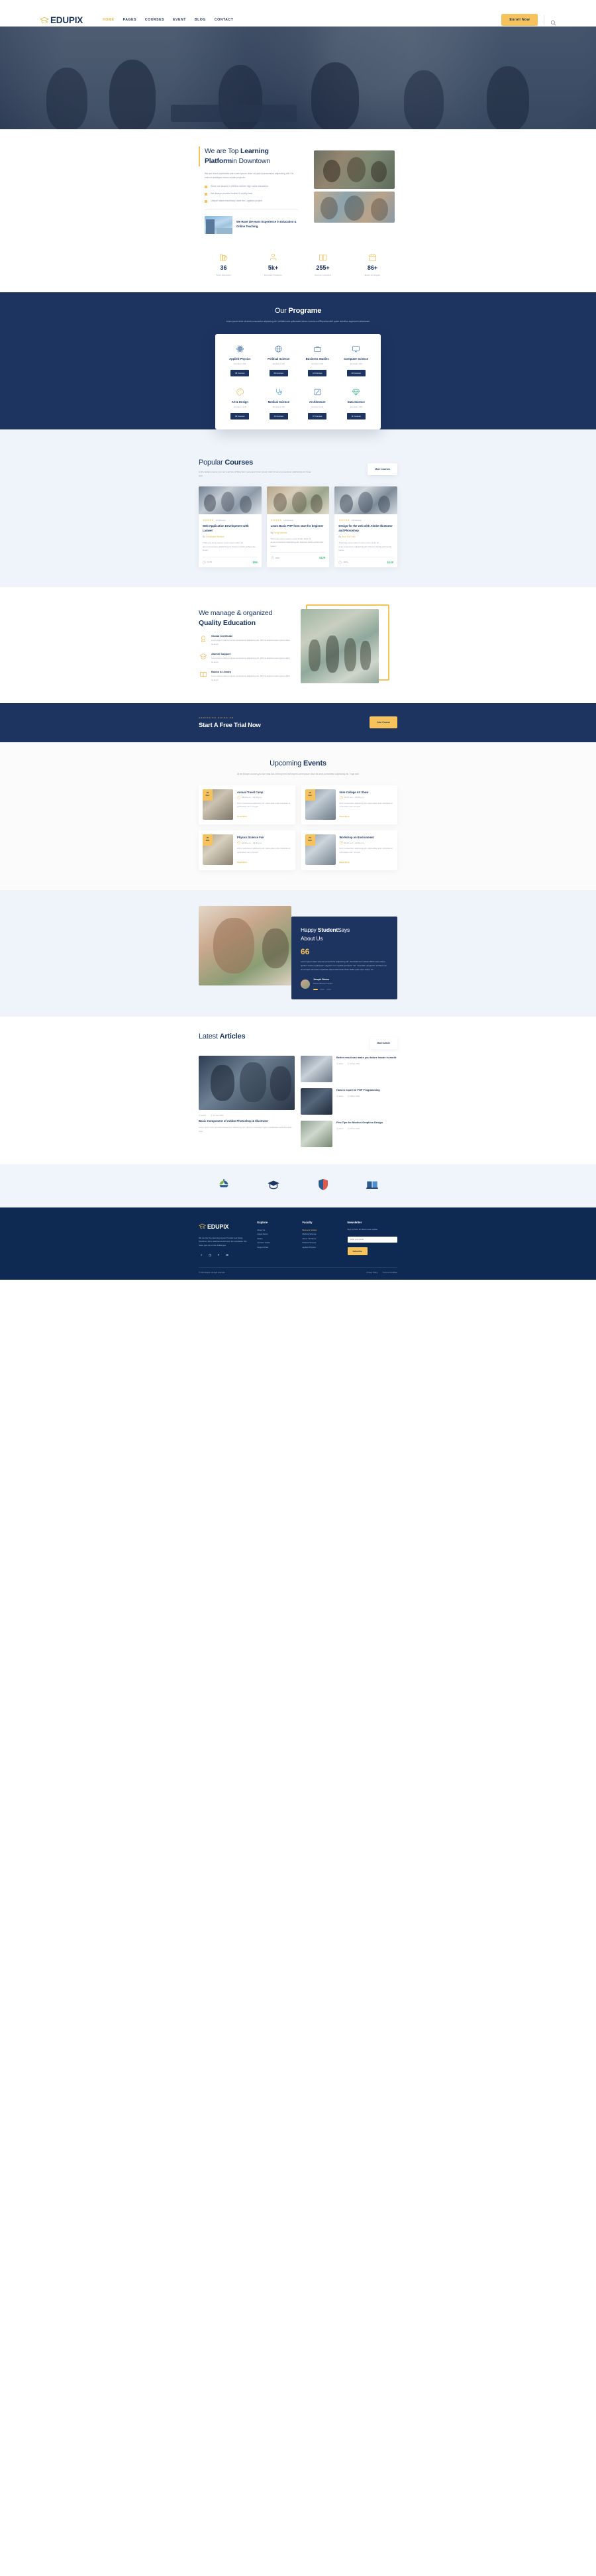 The width and height of the screenshot is (596, 2576). What do you see at coordinates (226, 528) in the screenshot?
I see `course-title: Web Application Development with Laravel` at bounding box center [226, 528].